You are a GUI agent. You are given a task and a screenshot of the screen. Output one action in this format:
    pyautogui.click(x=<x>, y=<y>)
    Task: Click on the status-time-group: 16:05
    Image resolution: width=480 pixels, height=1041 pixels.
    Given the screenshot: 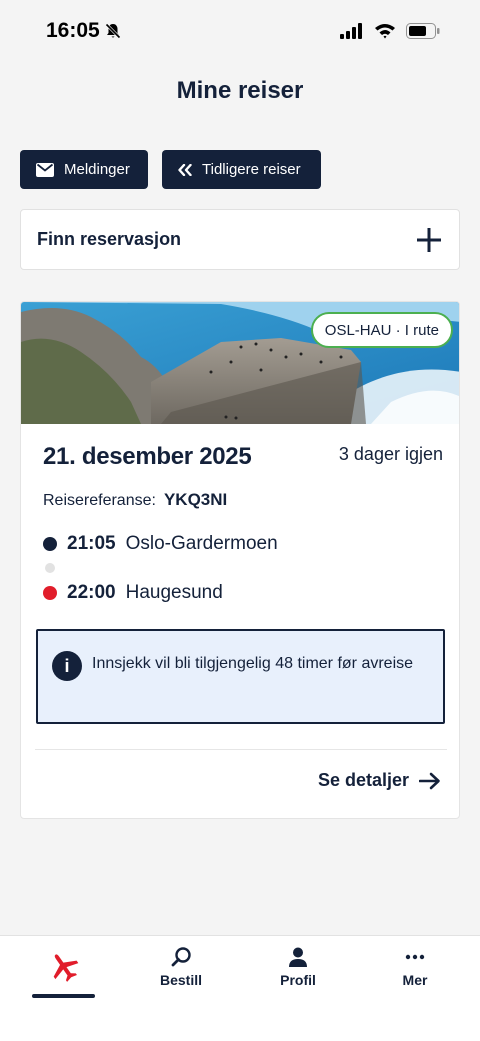 What is the action you would take?
    pyautogui.click(x=84, y=31)
    